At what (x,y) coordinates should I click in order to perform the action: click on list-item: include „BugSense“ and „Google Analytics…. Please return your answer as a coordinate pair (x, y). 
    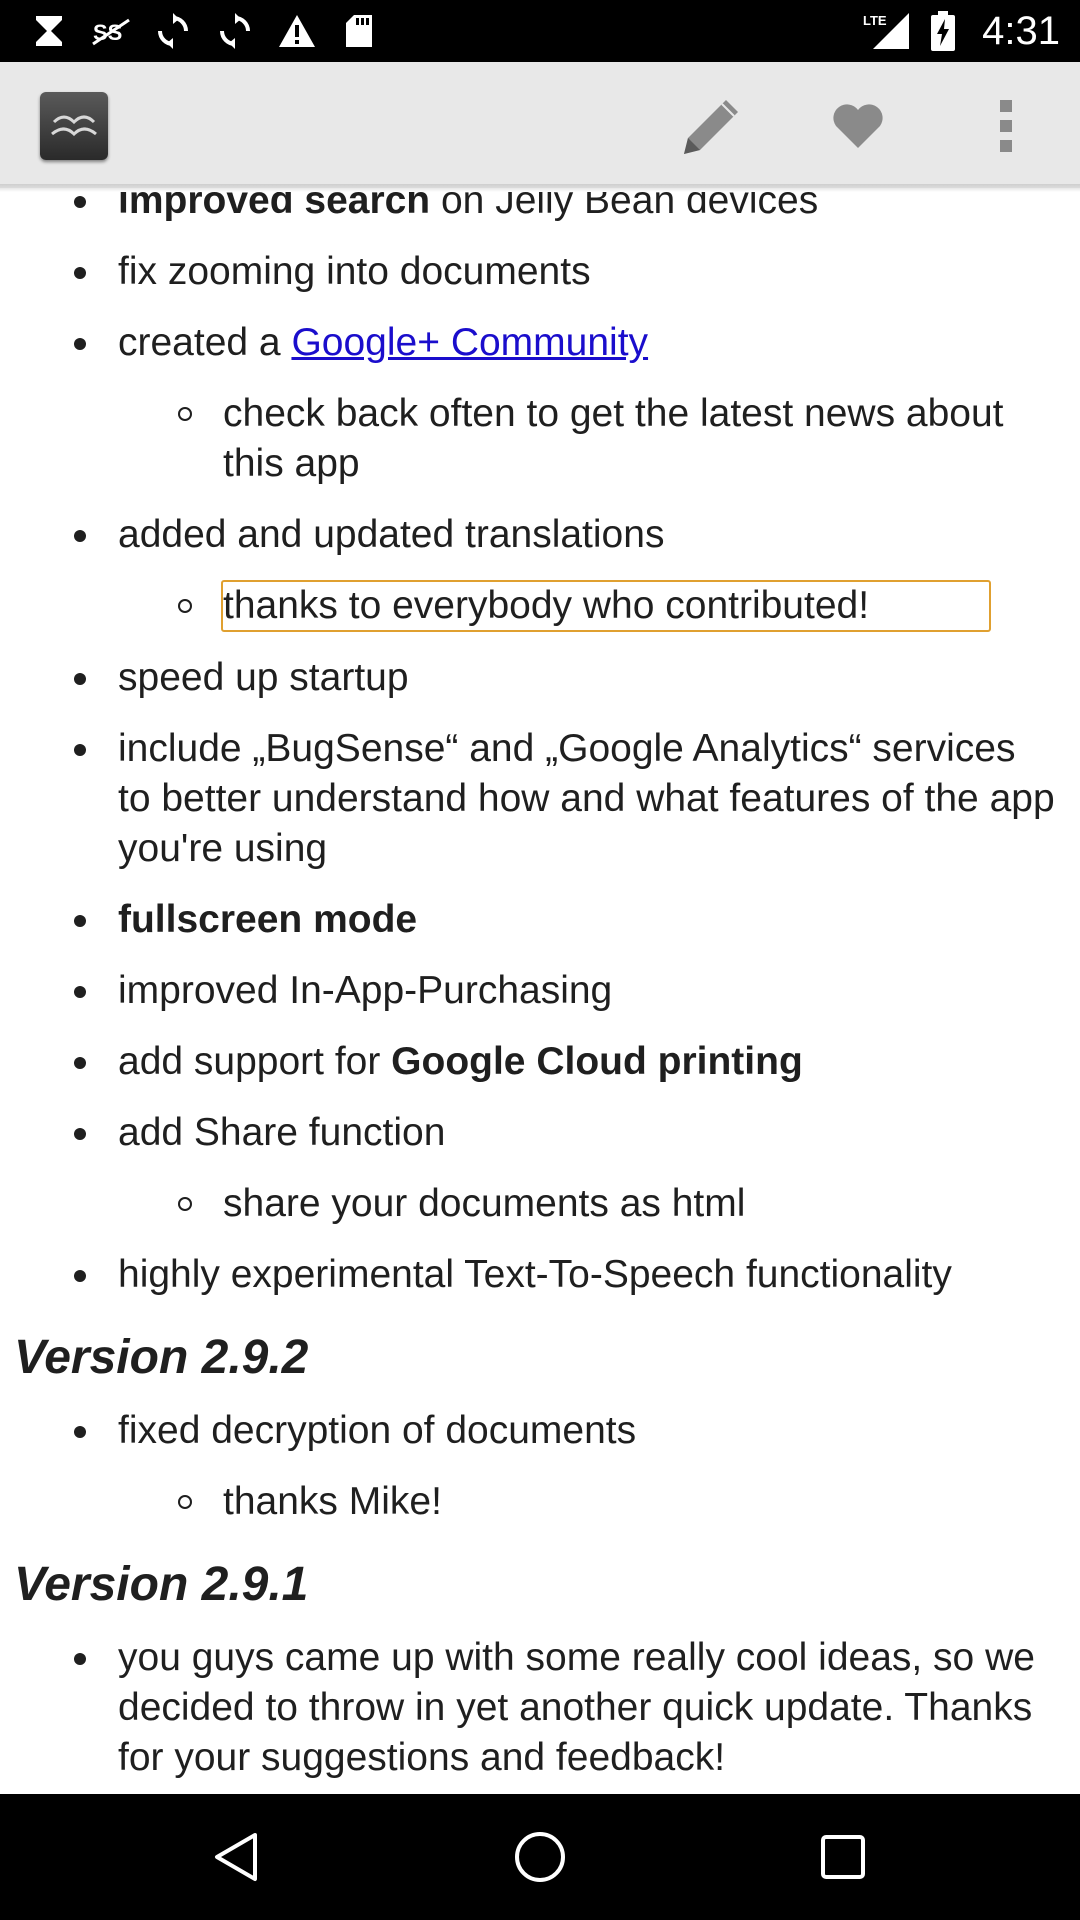
    Looking at the image, I should click on (540, 799).